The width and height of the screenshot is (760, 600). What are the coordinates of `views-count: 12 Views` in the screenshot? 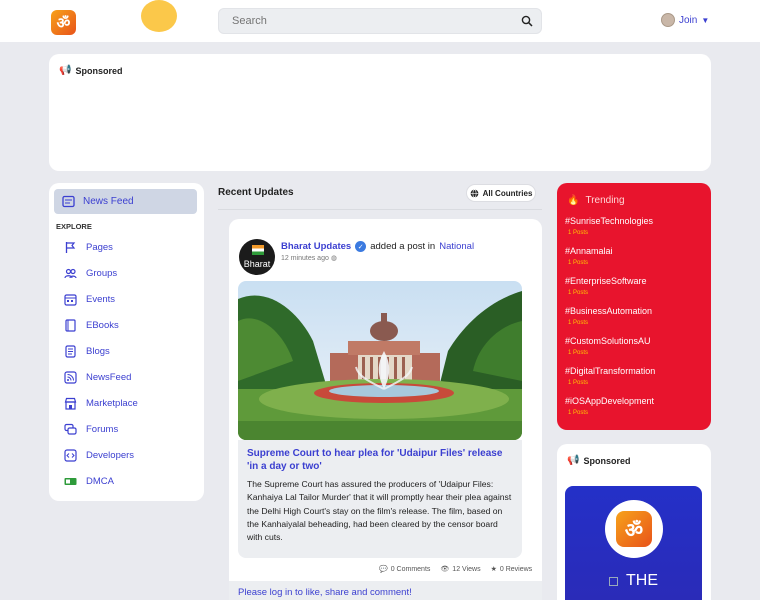 It's located at (466, 569).